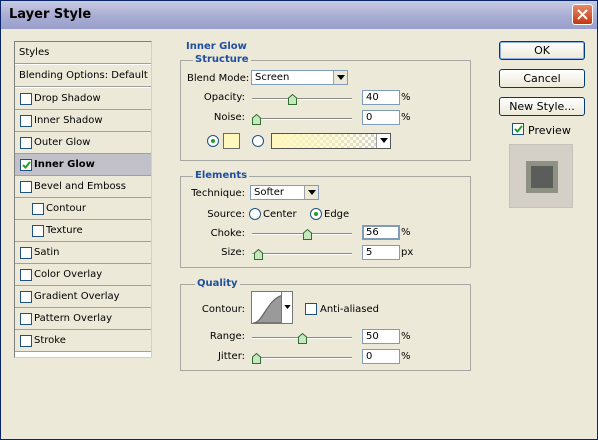  What do you see at coordinates (47, 252) in the screenshot?
I see `style-item-label: Satin` at bounding box center [47, 252].